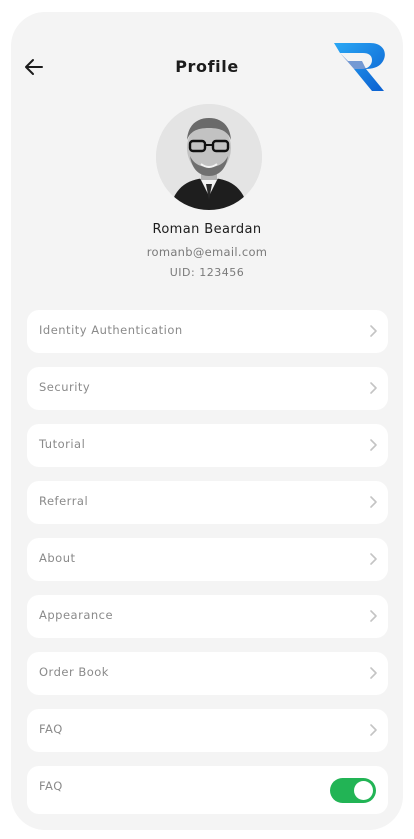 Image resolution: width=414 pixels, height=839 pixels. Describe the element at coordinates (222, 272) in the screenshot. I see `uid-value: 123456` at that location.